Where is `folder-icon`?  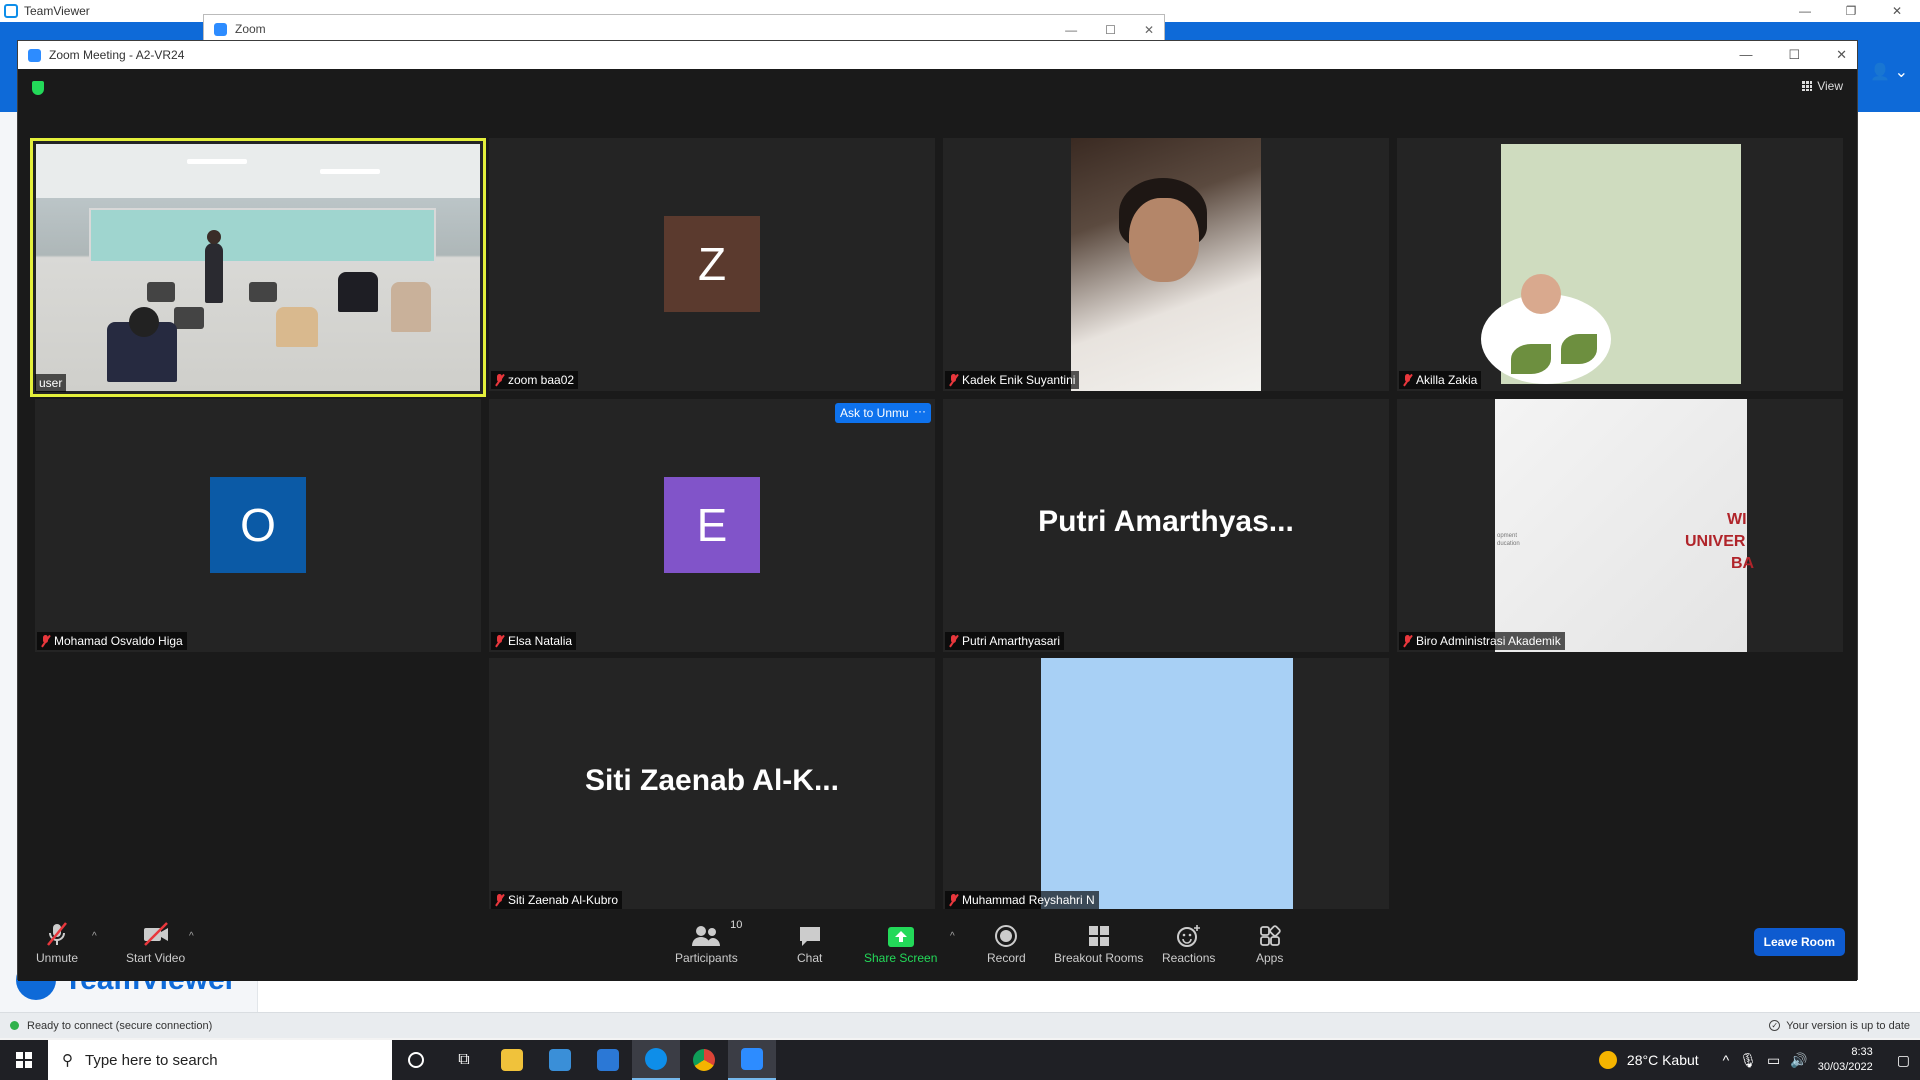 folder-icon is located at coordinates (512, 1060).